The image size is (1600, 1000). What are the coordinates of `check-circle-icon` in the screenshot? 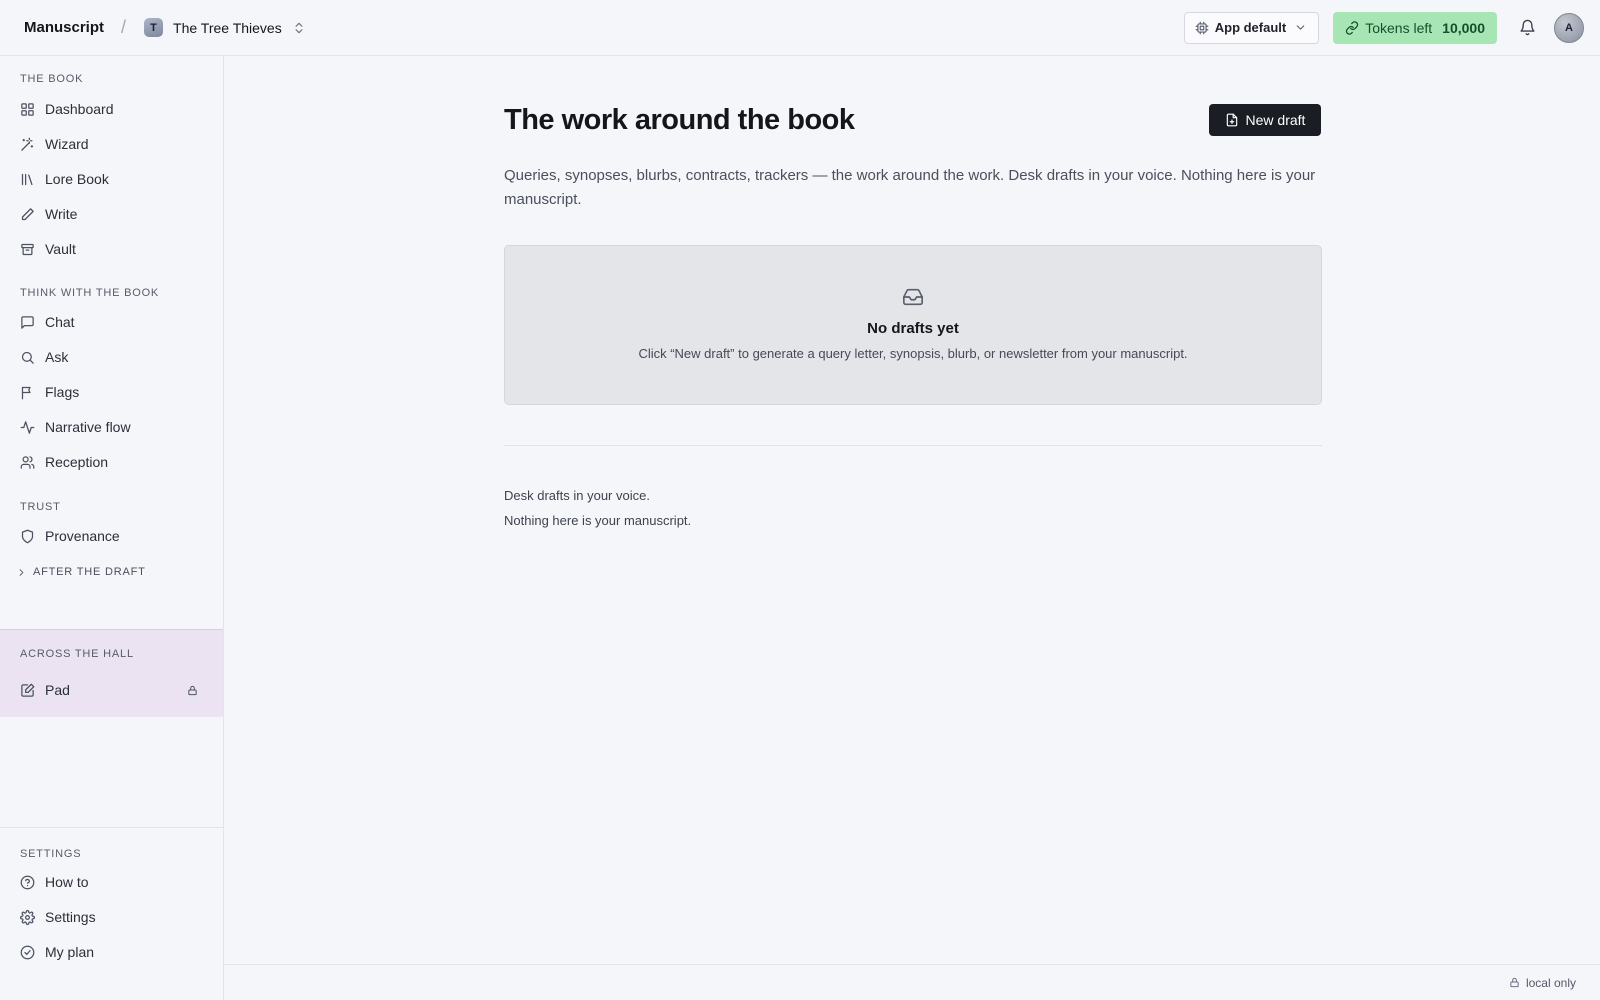 It's located at (27, 952).